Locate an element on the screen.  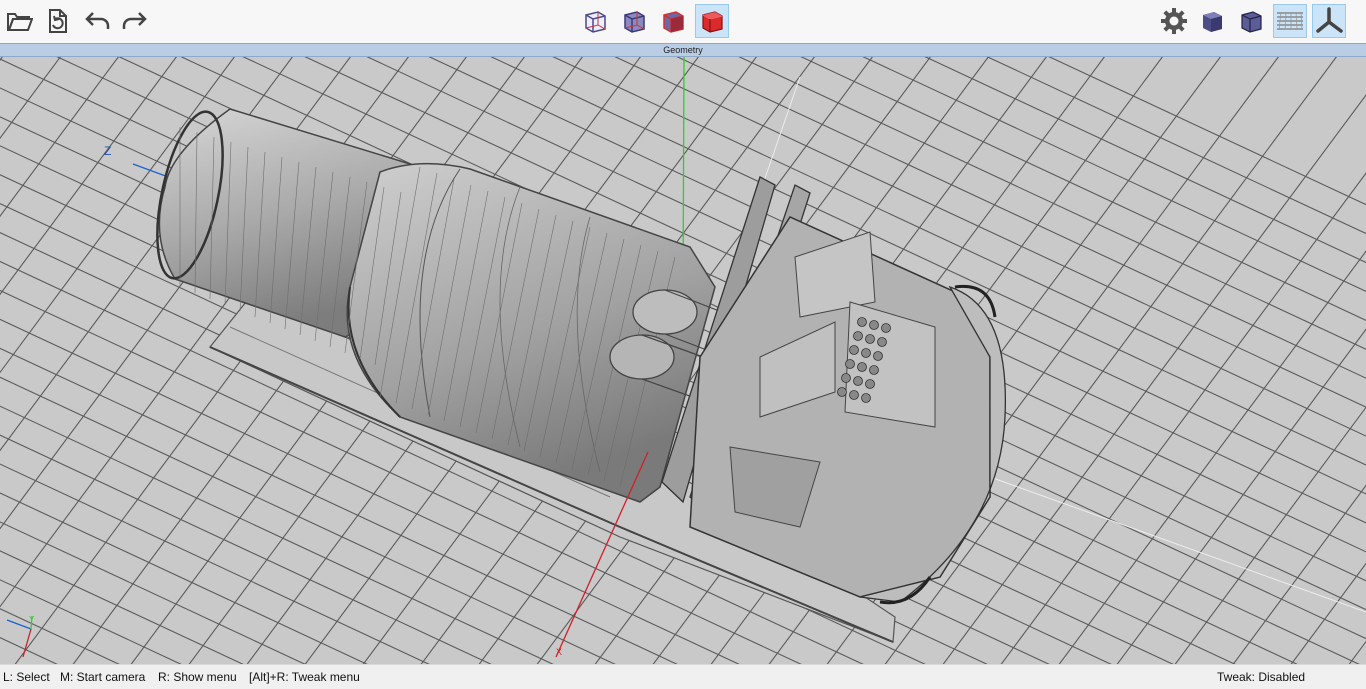
status-left-click: L: Select is located at coordinates (26, 677).